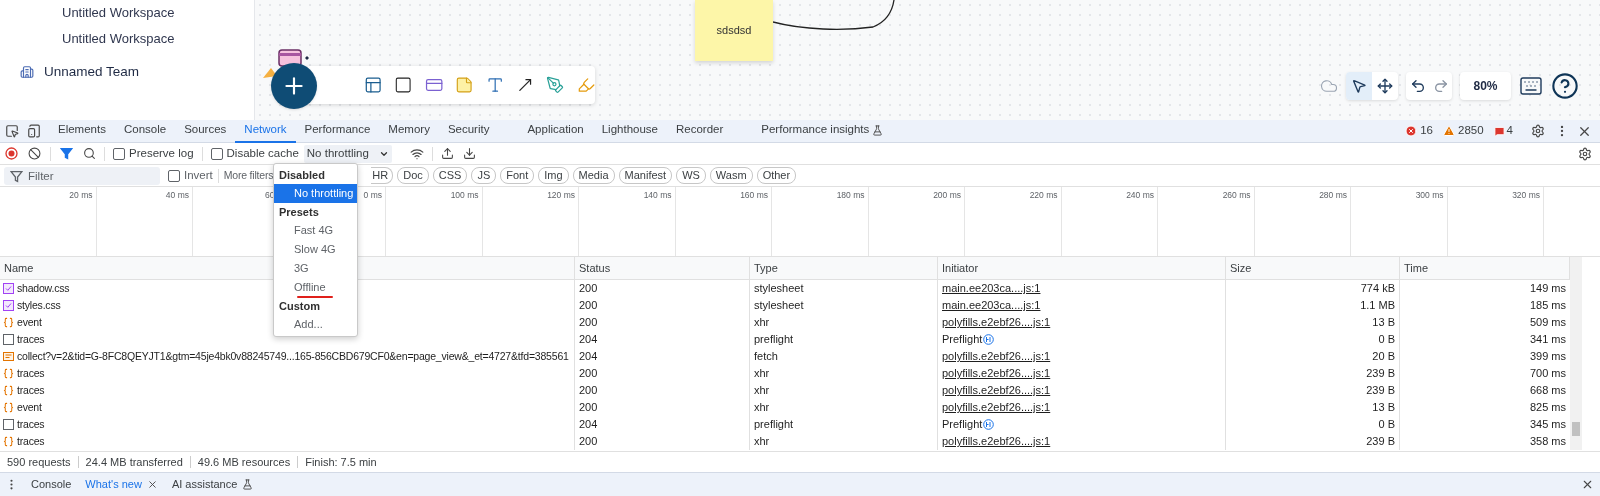 Image resolution: width=1600 pixels, height=496 pixels. Describe the element at coordinates (595, 268) in the screenshot. I see `column-header: Status` at that location.